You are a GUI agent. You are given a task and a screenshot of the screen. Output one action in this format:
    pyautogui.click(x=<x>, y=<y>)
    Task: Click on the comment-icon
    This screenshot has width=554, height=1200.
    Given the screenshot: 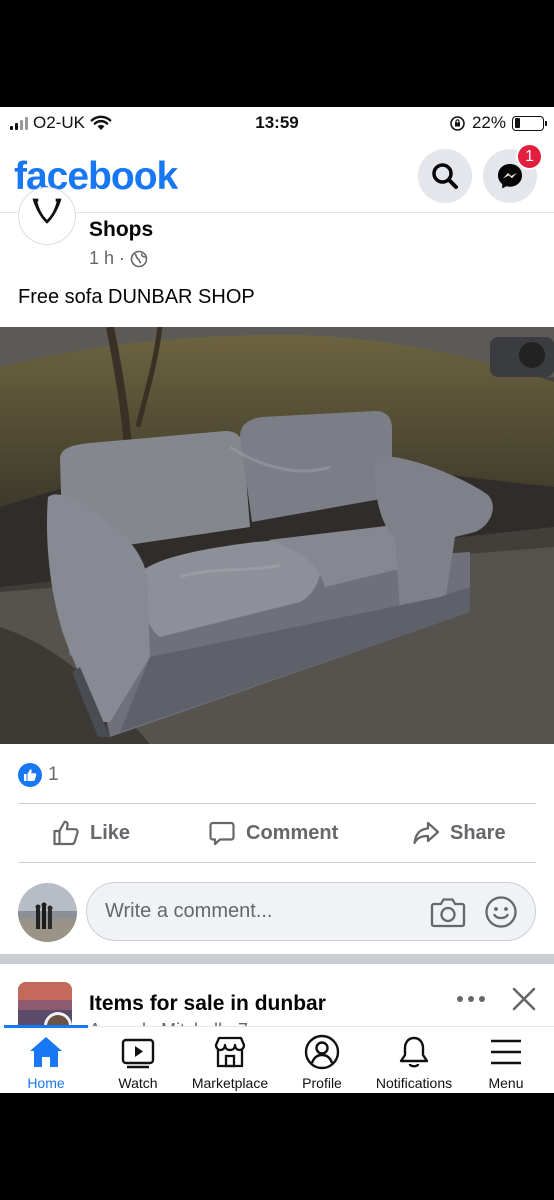 What is the action you would take?
    pyautogui.click(x=222, y=833)
    